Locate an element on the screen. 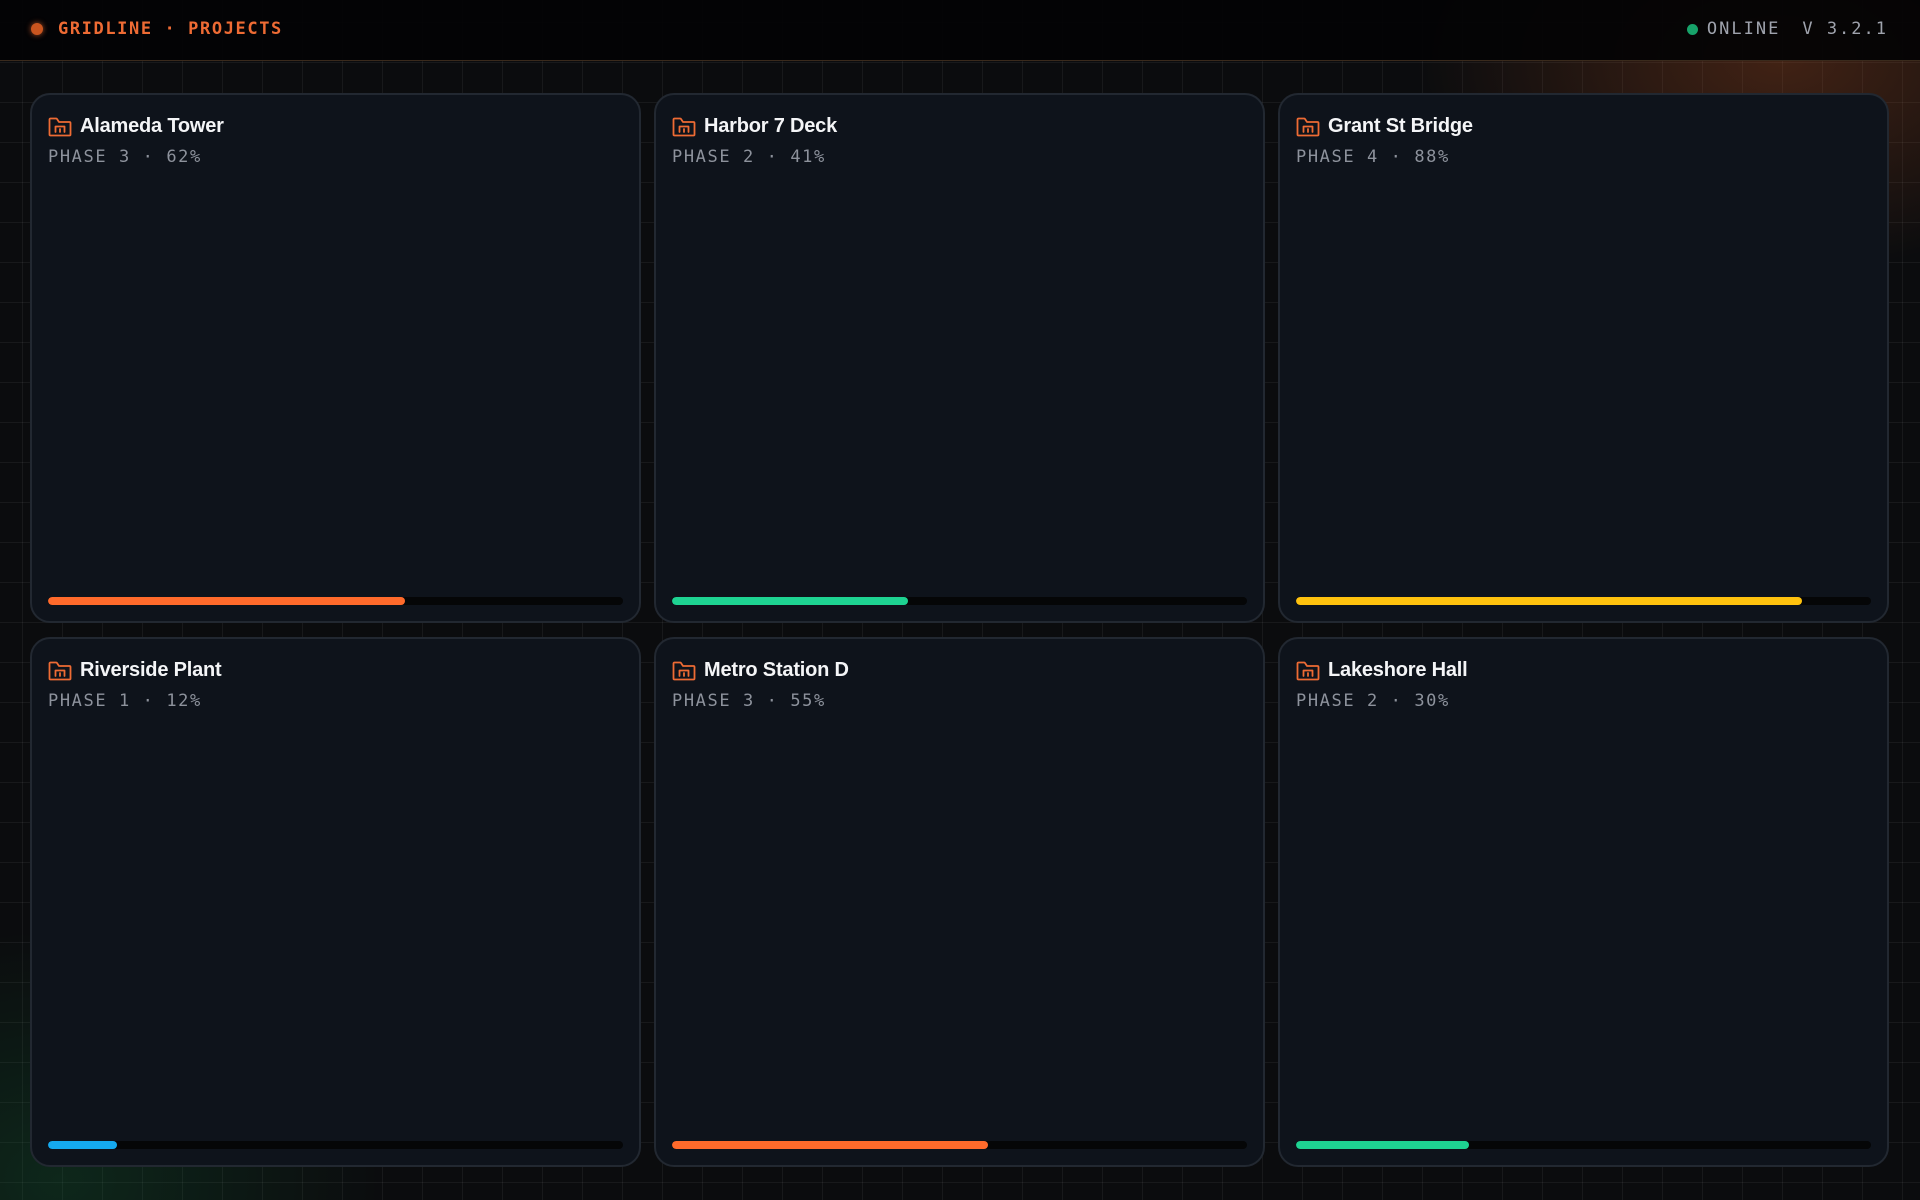 The image size is (1920, 1200). system-status: ONLINE V 3.2.1 is located at coordinates (1787, 29).